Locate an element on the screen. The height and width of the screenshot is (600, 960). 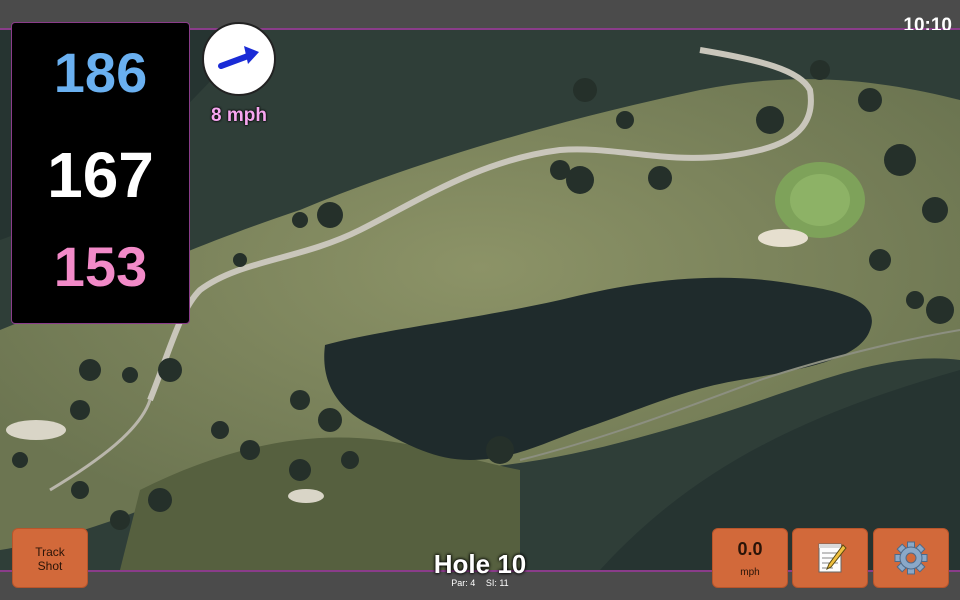
wind-speed: 8 mph is located at coordinates (239, 115).